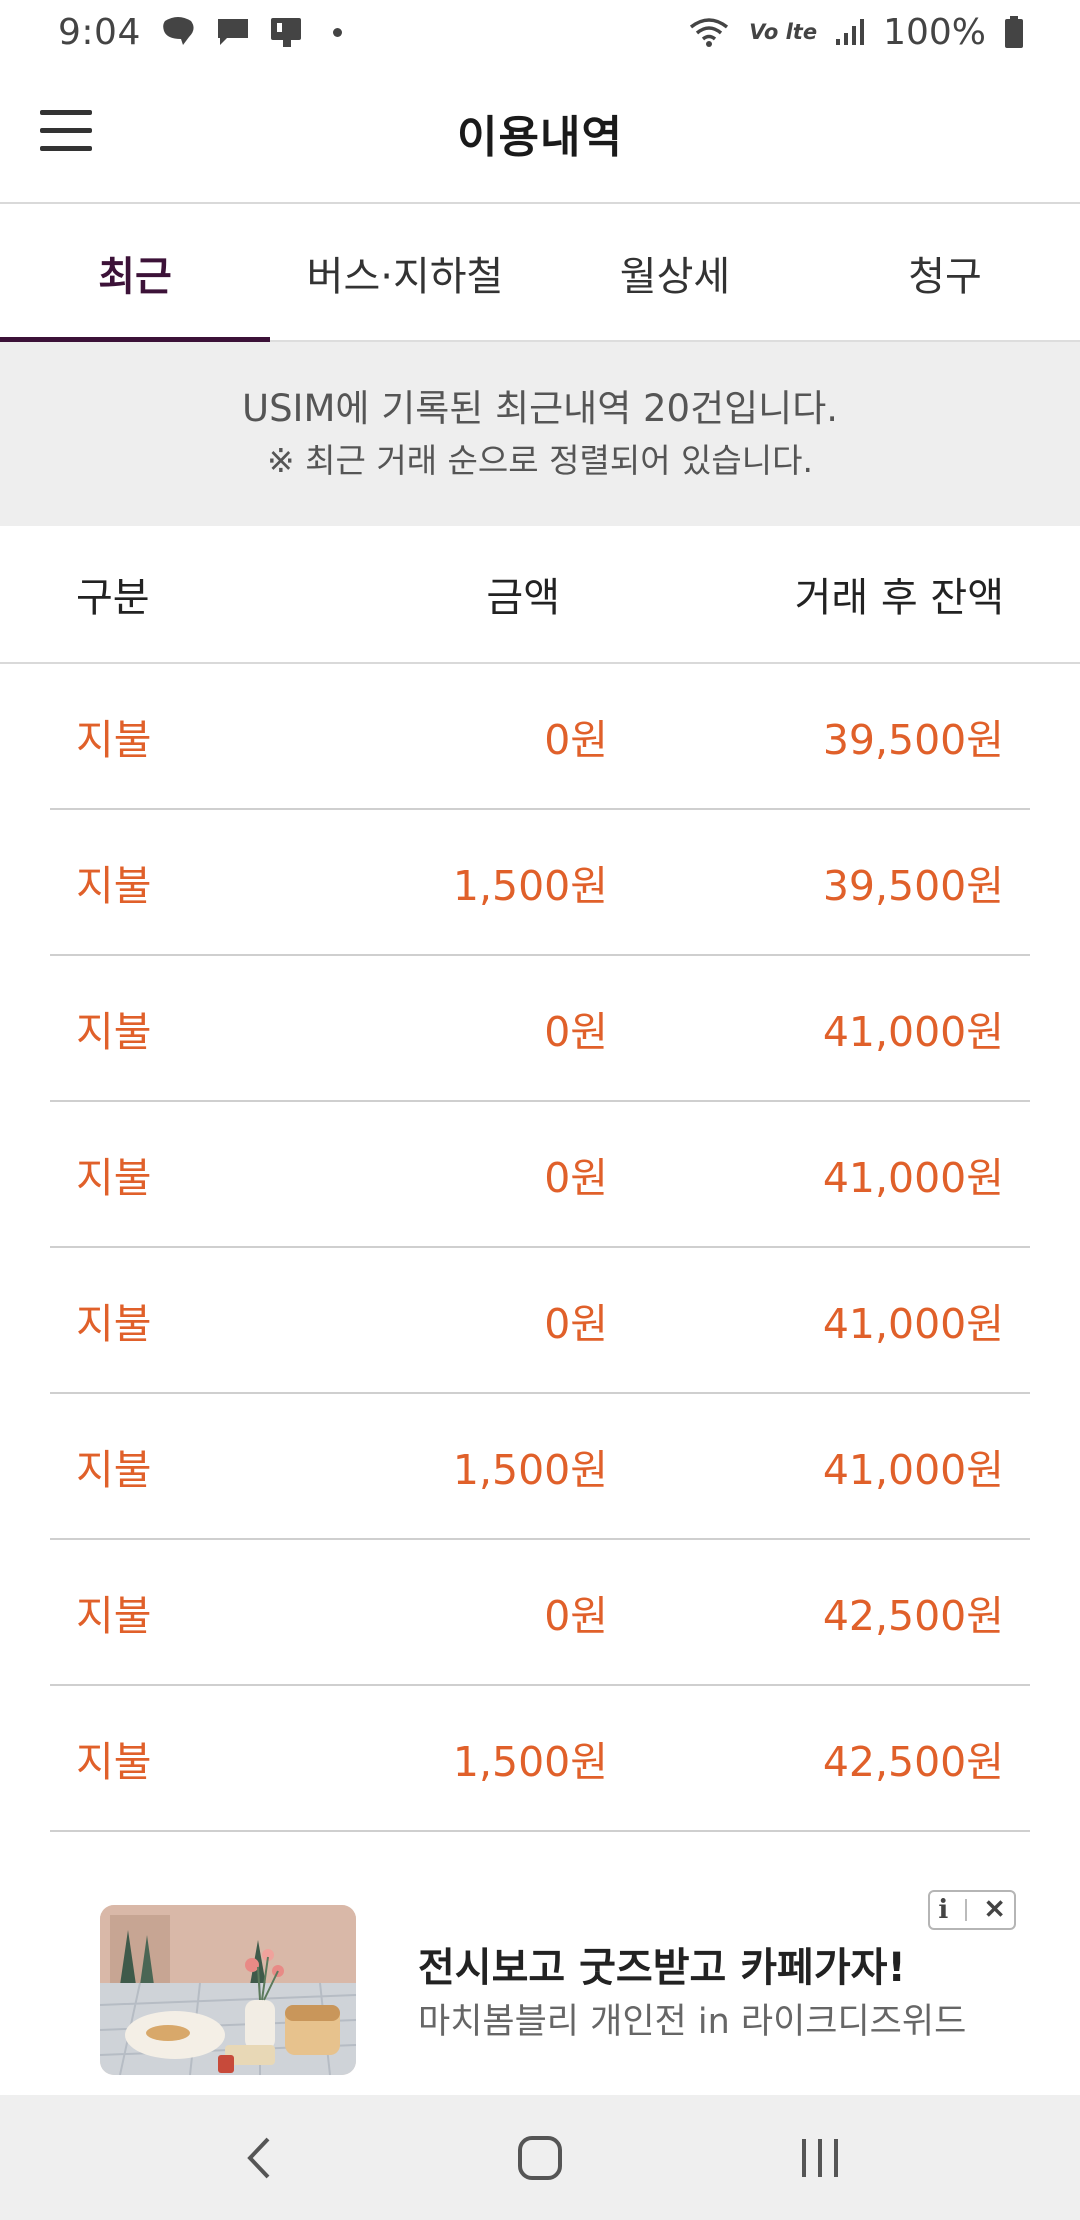 The width and height of the screenshot is (1080, 2220). I want to click on tab-bar: 최근 버스·지하철 월상세 청구, so click(540, 274).